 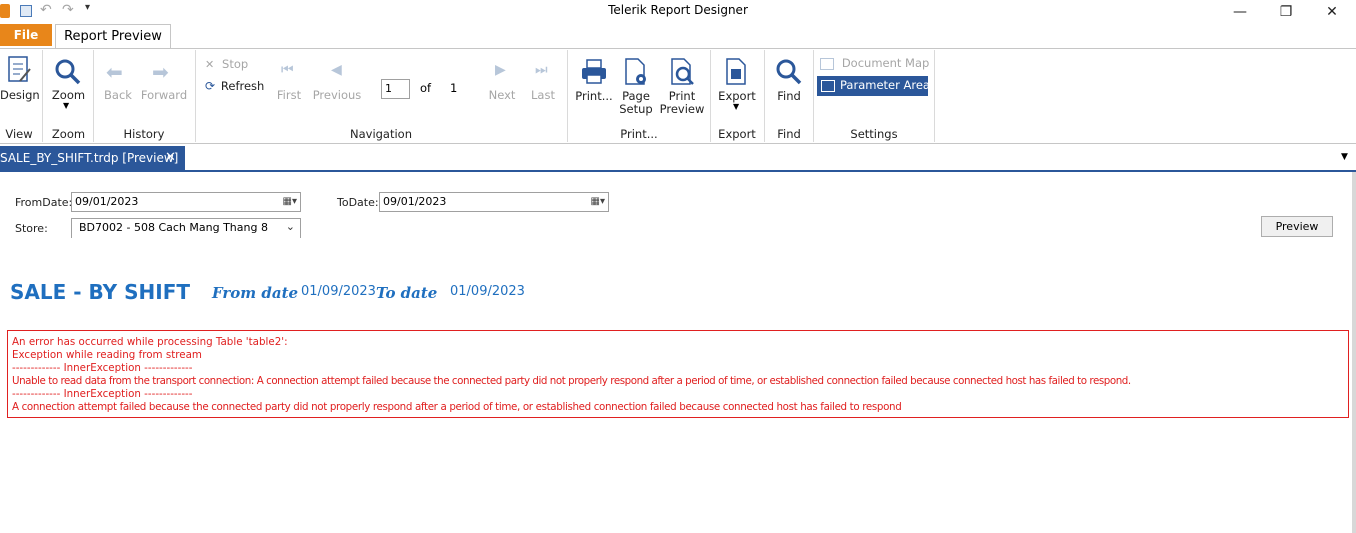 I want to click on current-page-input: 1, so click(x=395, y=89).